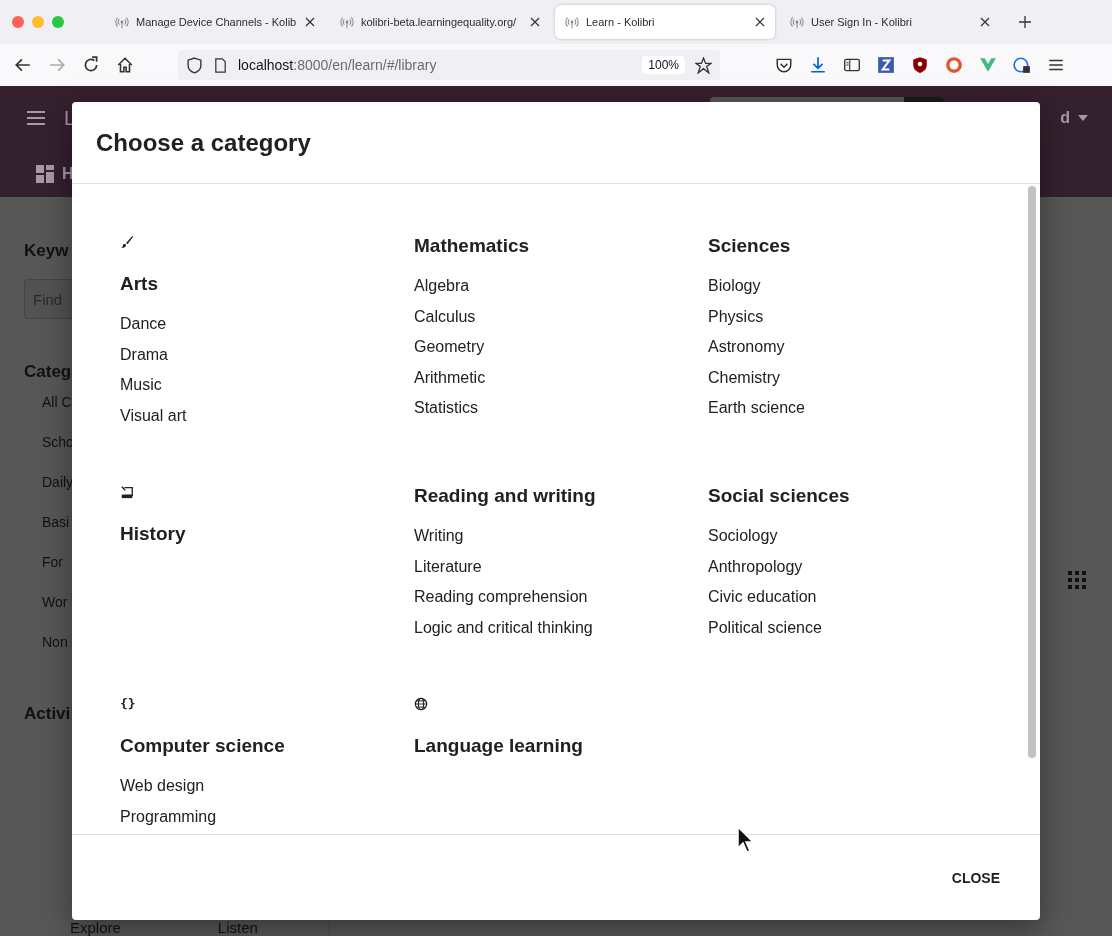 The image size is (1112, 936). I want to click on address-bar: localhost:8000/en/learn/#/library 100%, so click(449, 65).